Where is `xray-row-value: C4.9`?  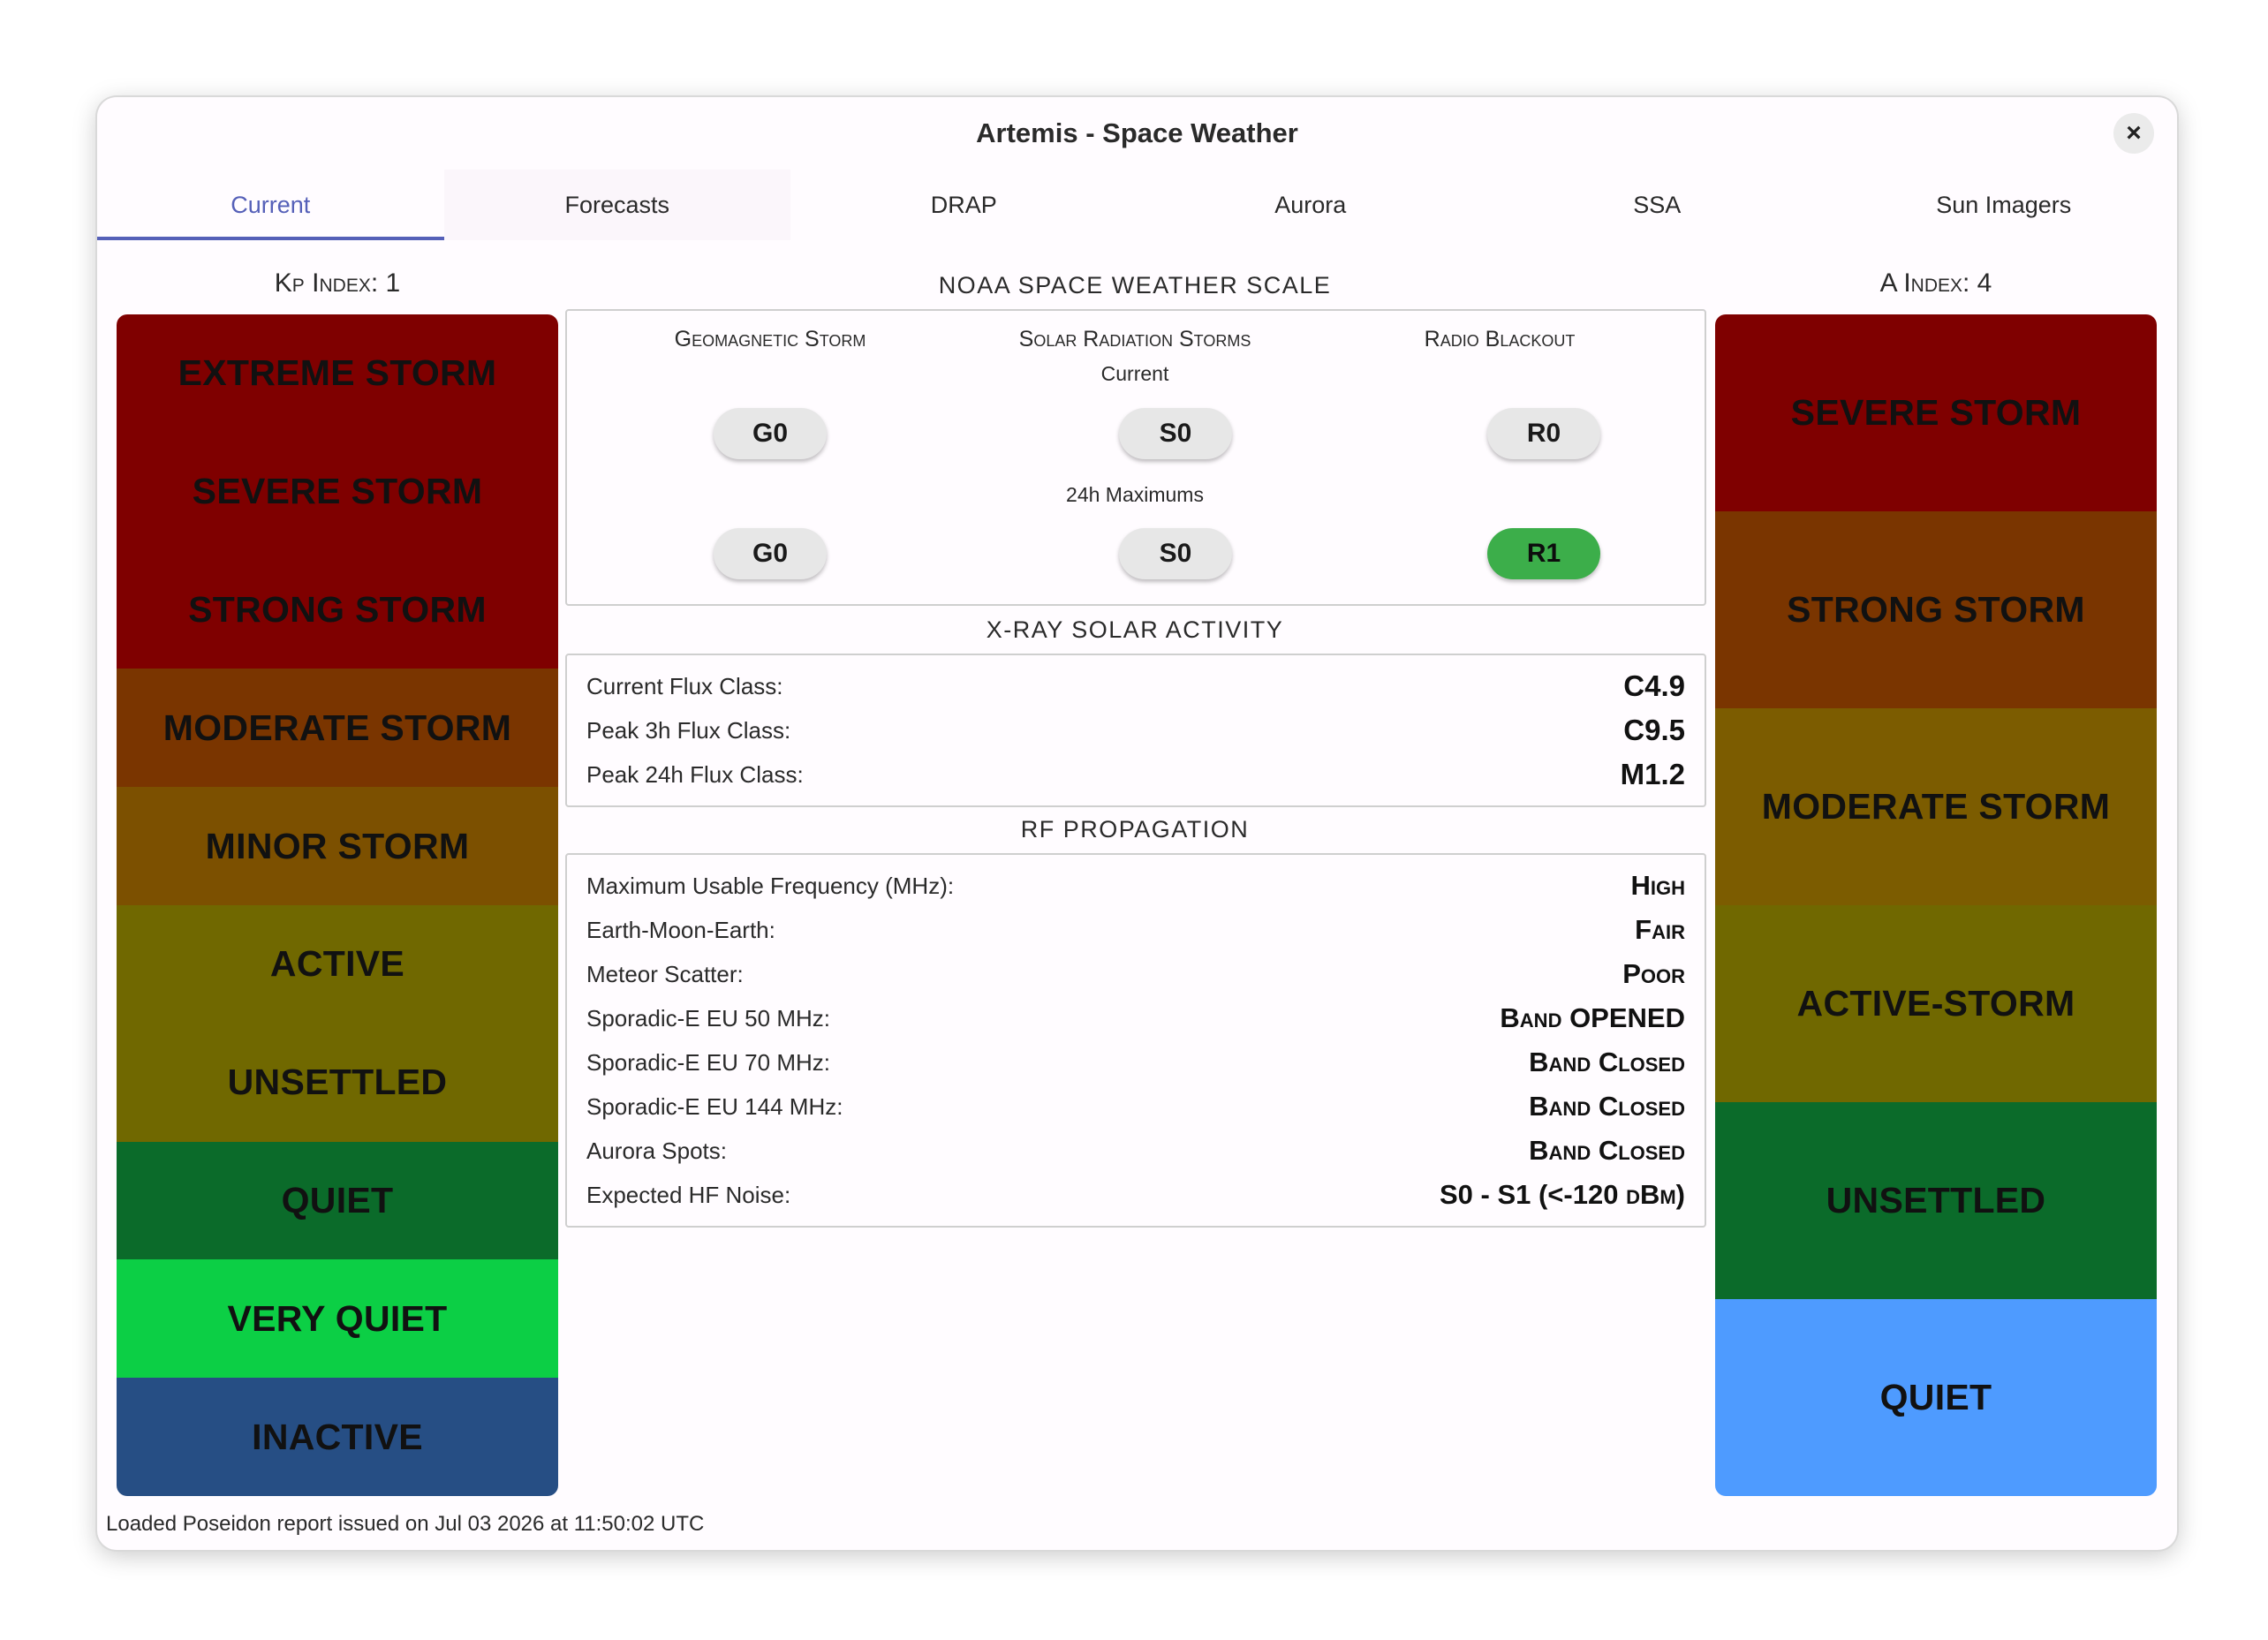
xray-row-value: C4.9 is located at coordinates (1654, 685).